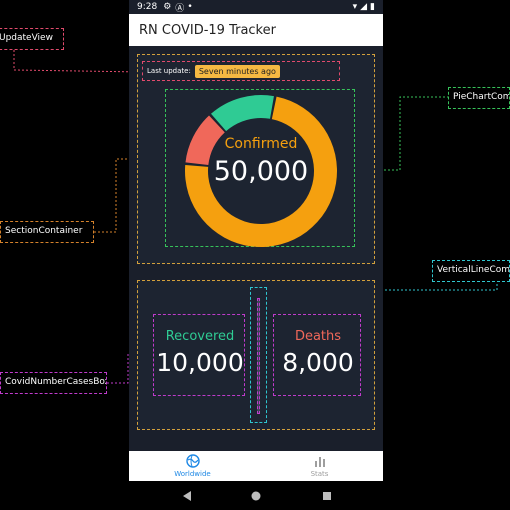  Describe the element at coordinates (192, 461) in the screenshot. I see `globe-icon` at that location.